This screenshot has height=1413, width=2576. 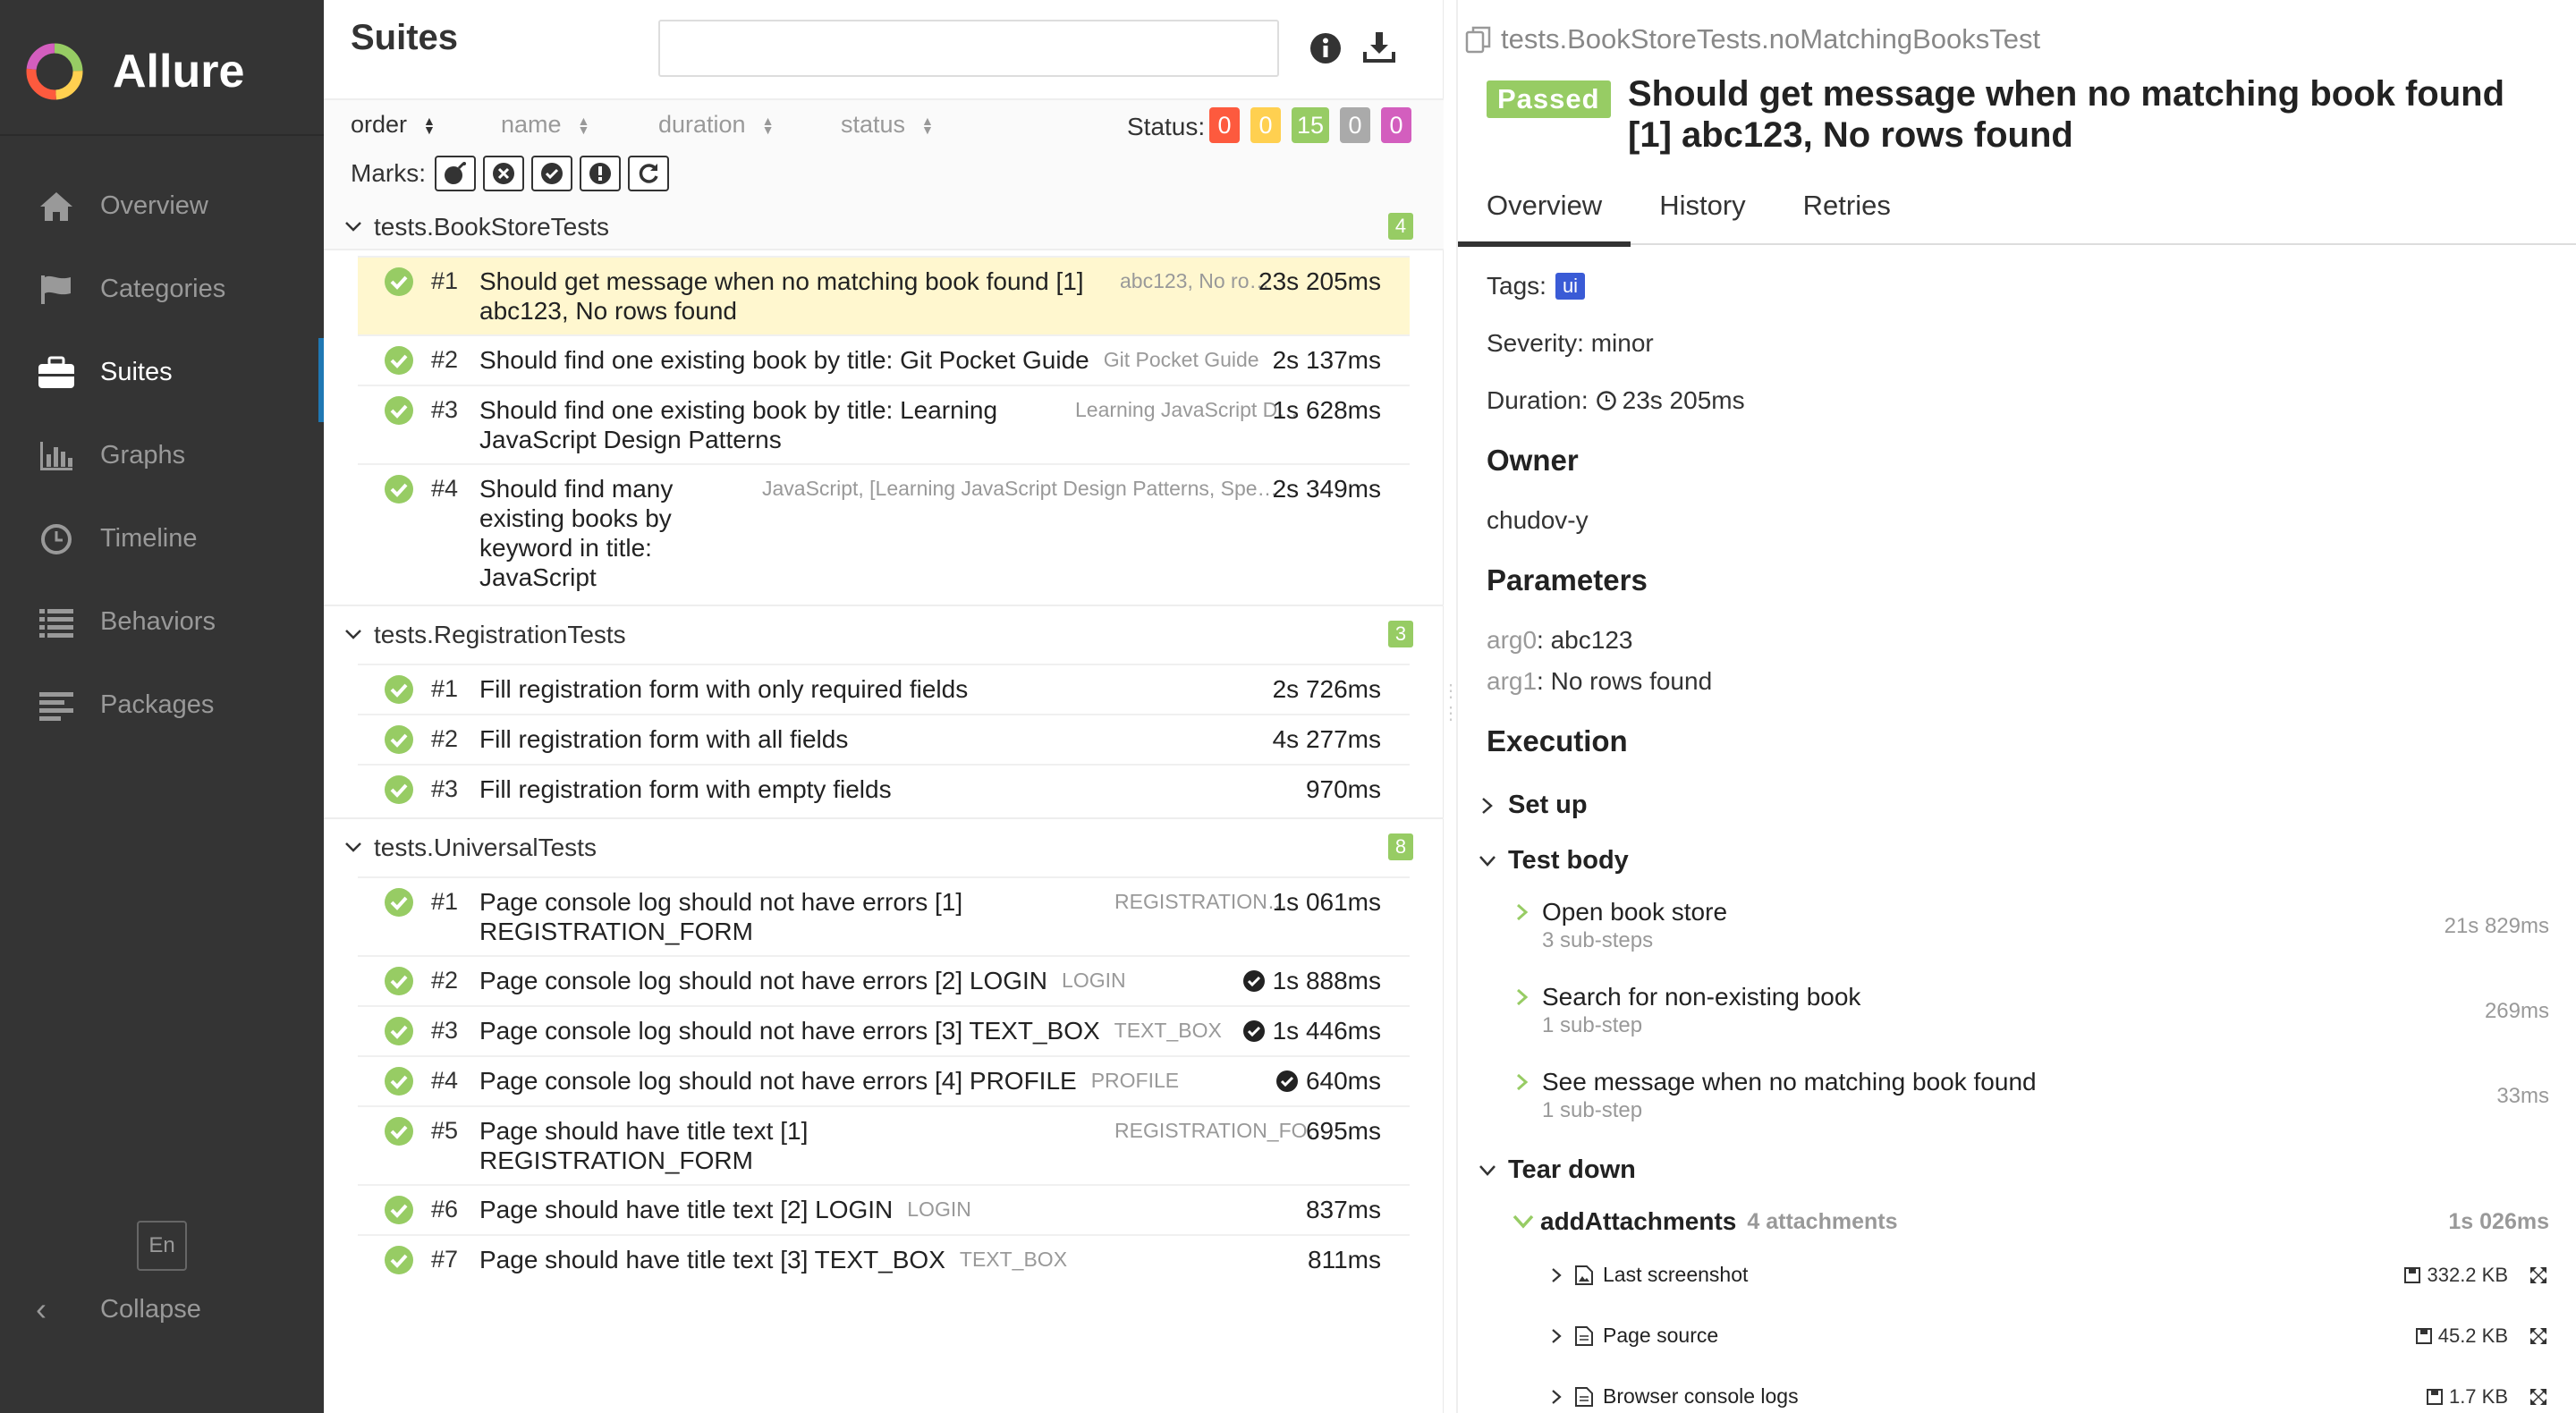 What do you see at coordinates (503, 173) in the screenshot?
I see `mark-new-failed-toggle` at bounding box center [503, 173].